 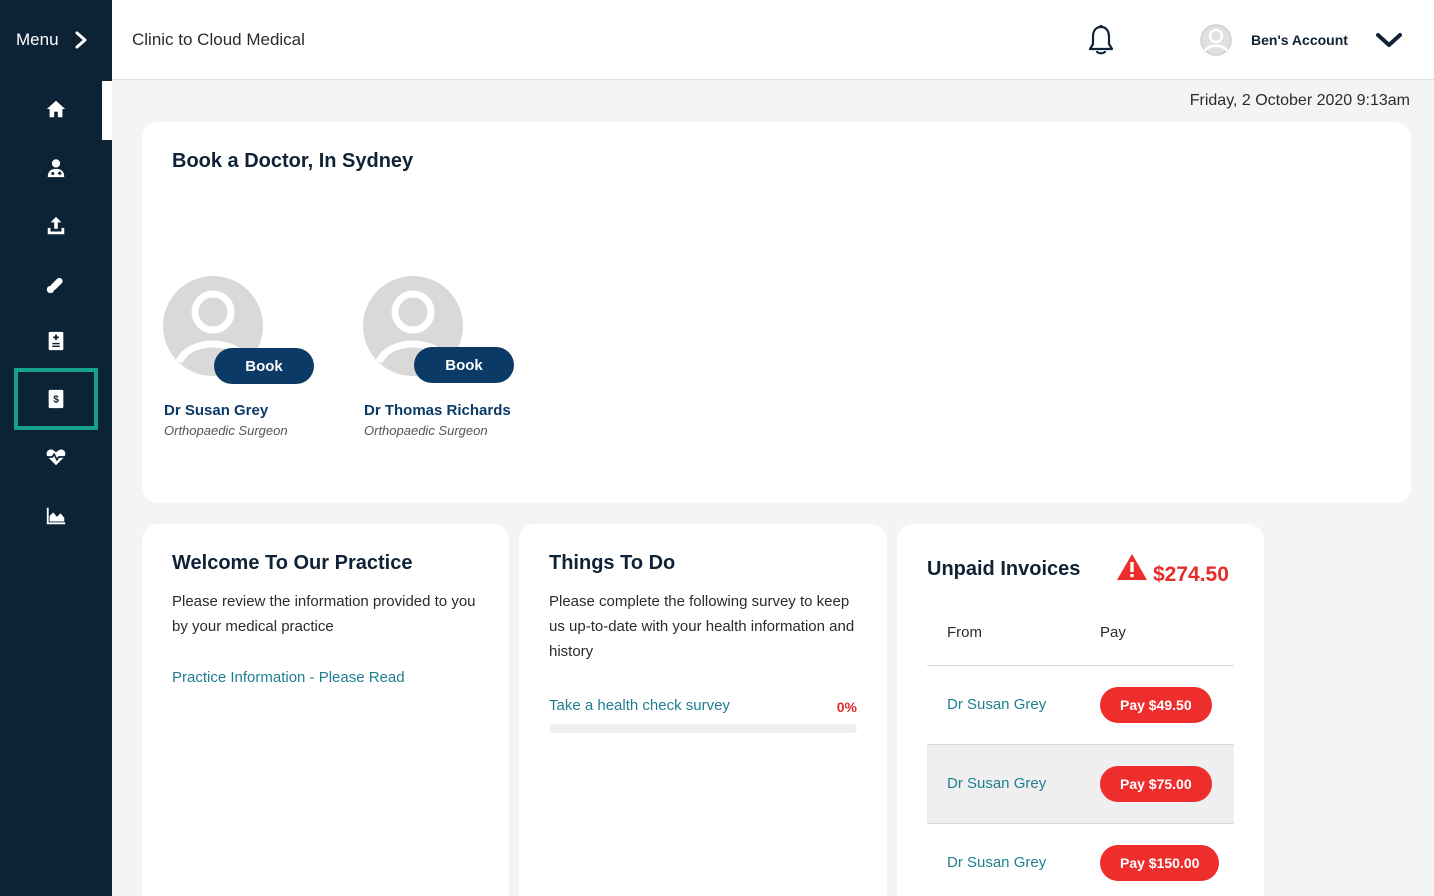 I want to click on active-tab-indicator, so click(x=107, y=110).